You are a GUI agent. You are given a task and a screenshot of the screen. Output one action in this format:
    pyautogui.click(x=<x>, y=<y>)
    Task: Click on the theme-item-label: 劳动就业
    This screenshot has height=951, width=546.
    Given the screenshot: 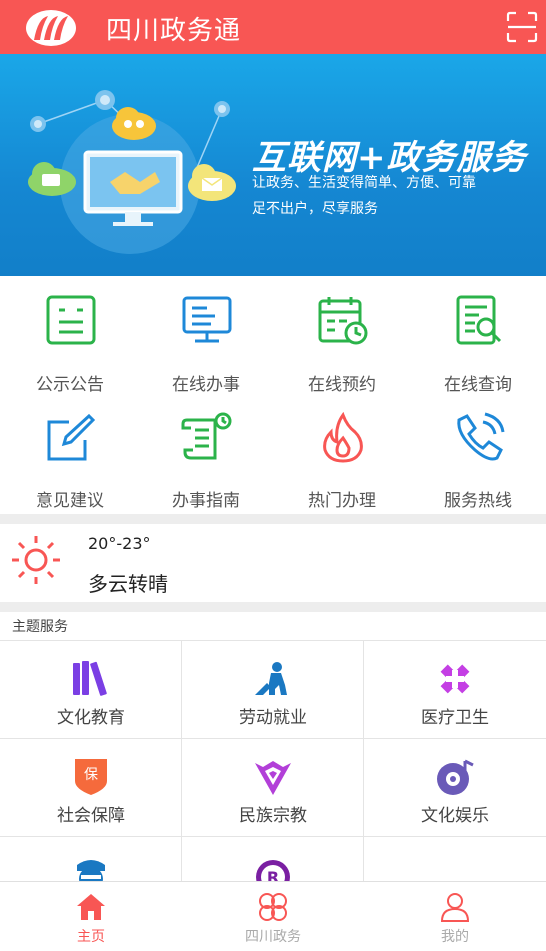 What is the action you would take?
    pyautogui.click(x=273, y=718)
    